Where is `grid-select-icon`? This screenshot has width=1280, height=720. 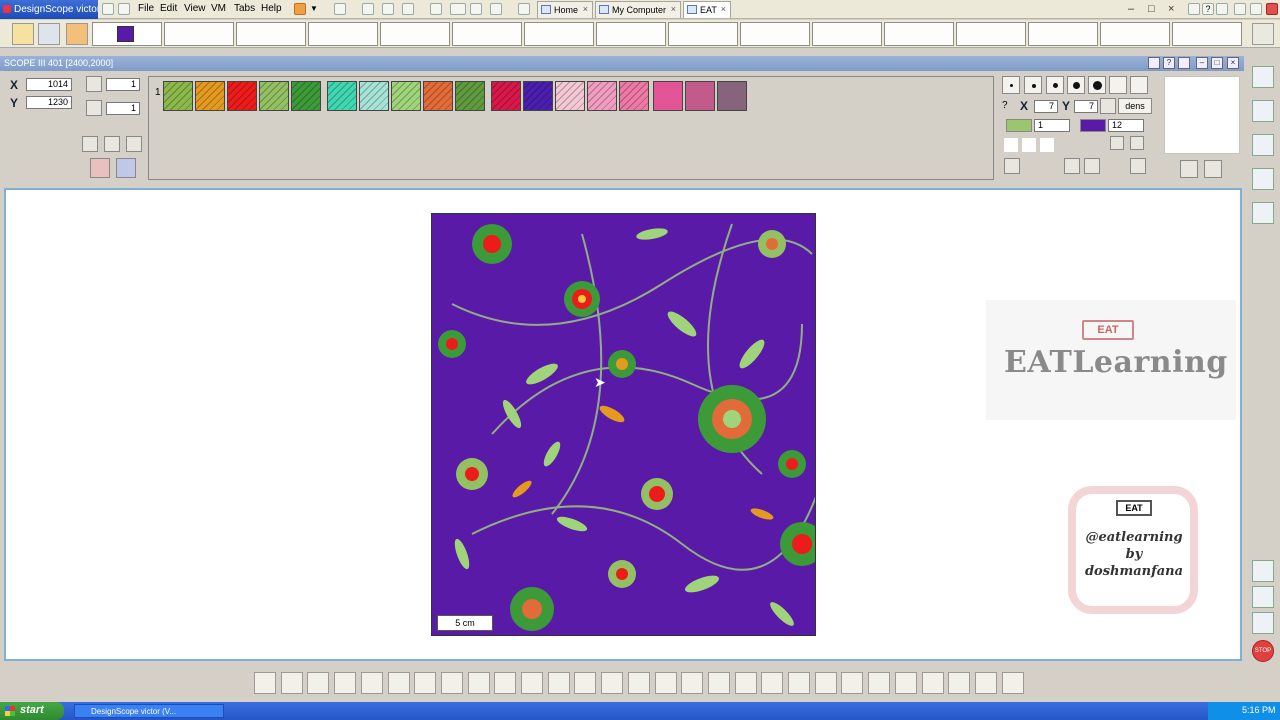 grid-select-icon is located at coordinates (126, 168).